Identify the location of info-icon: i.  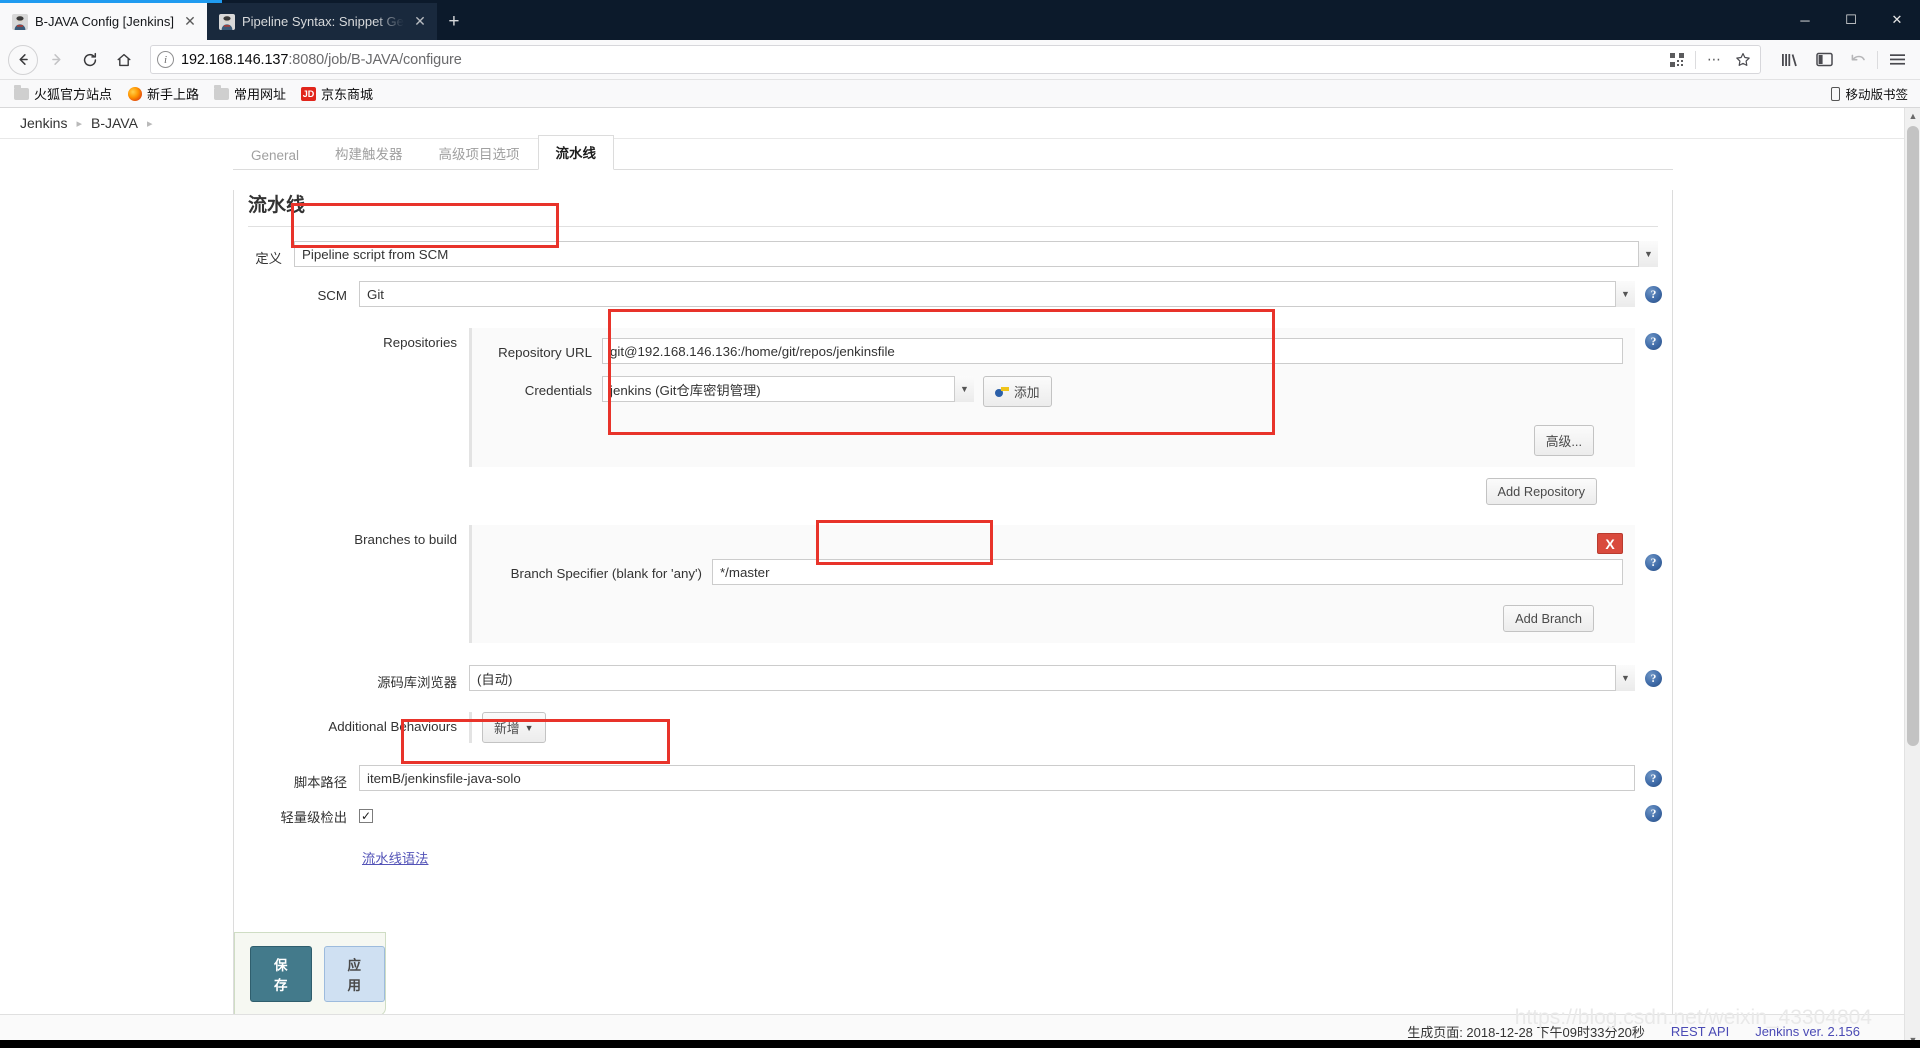
(165, 59).